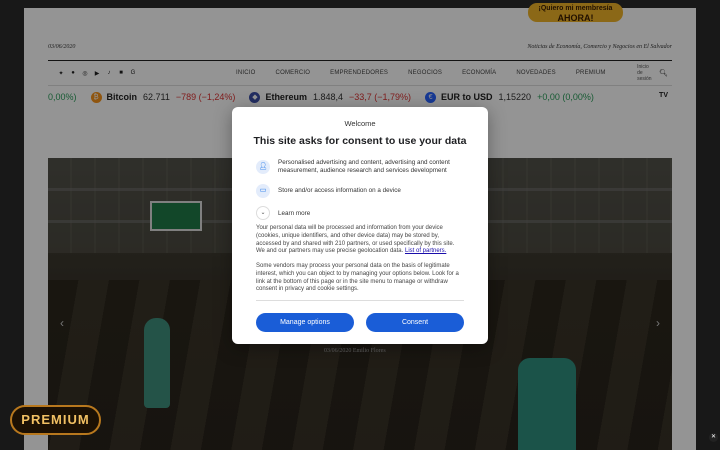  I want to click on learn-more-label: Learn more, so click(294, 213).